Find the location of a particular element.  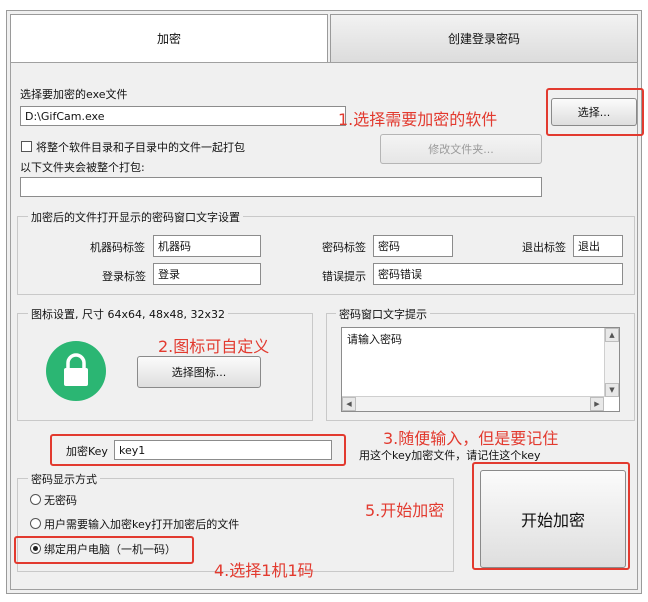

radio-bind-computer-label: 绑定用户电脑（一机一码） is located at coordinates (110, 549).